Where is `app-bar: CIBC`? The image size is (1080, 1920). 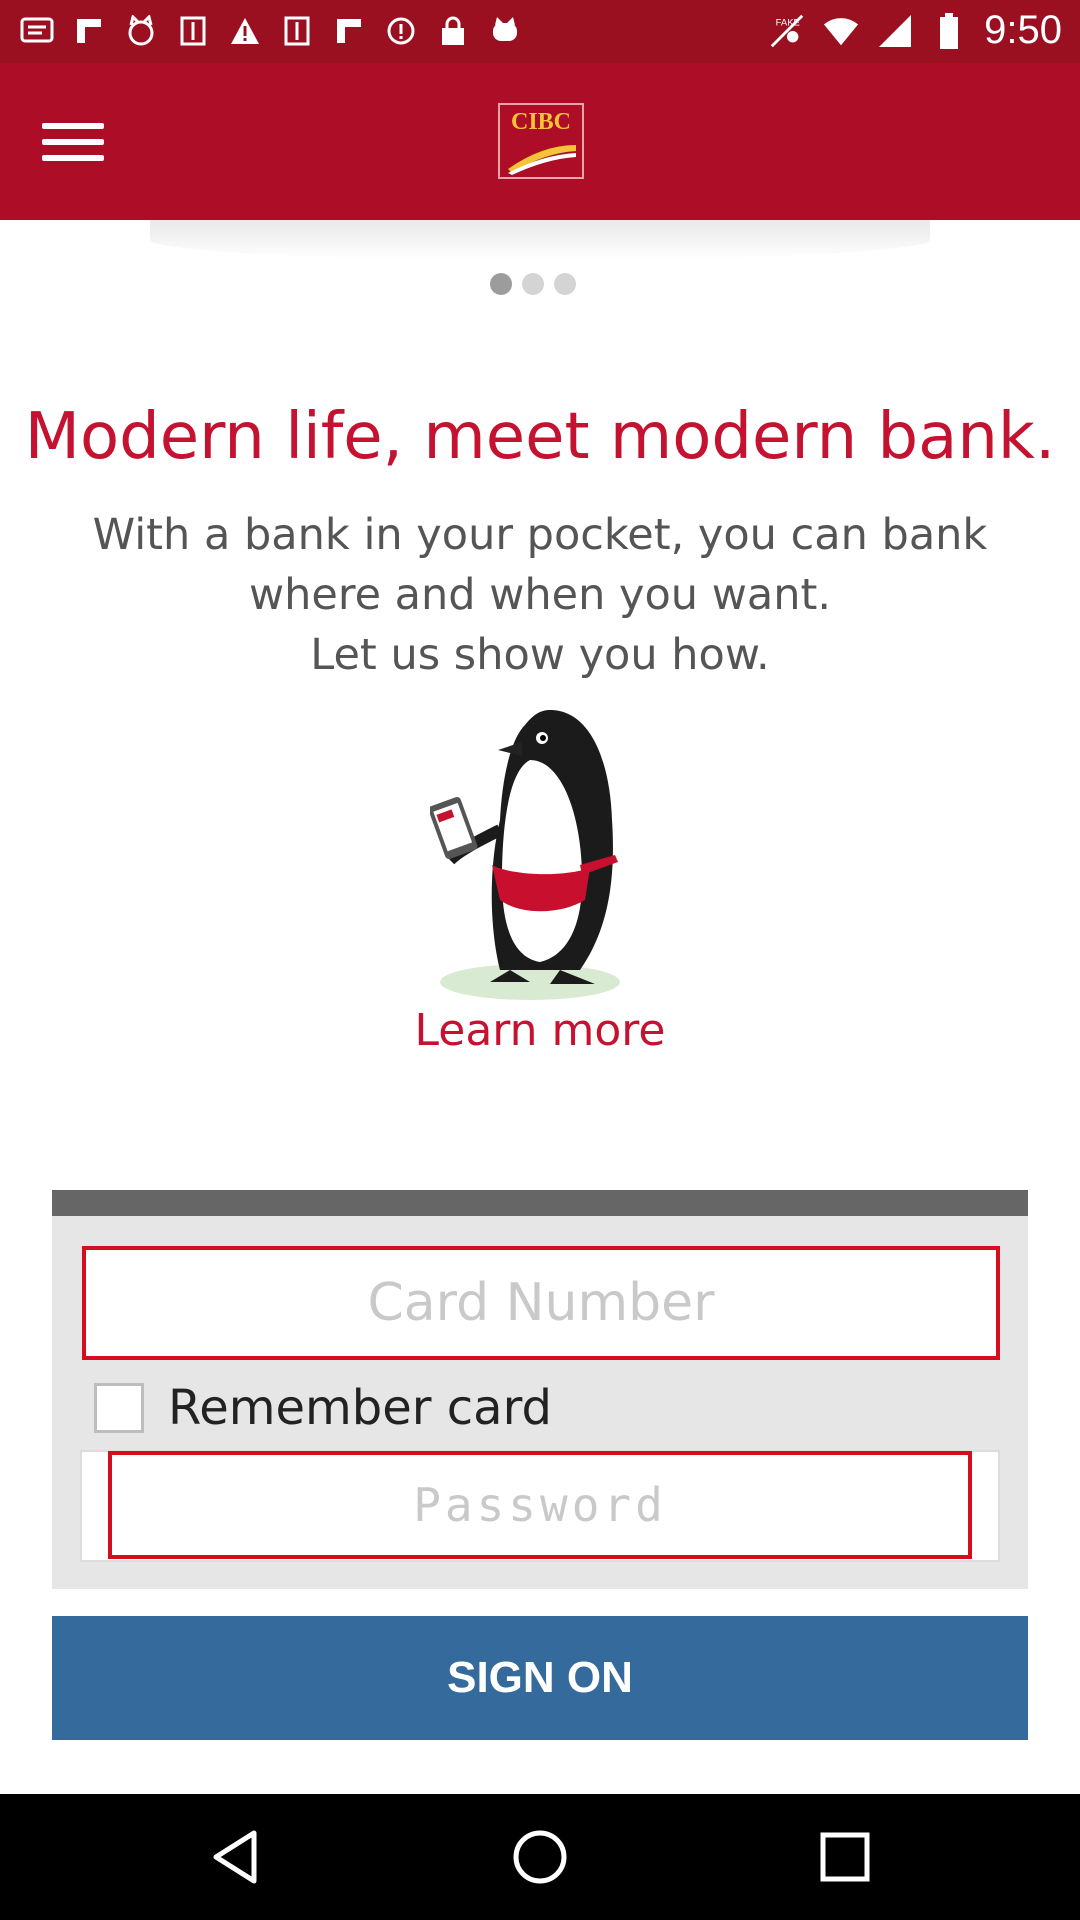 app-bar: CIBC is located at coordinates (540, 141).